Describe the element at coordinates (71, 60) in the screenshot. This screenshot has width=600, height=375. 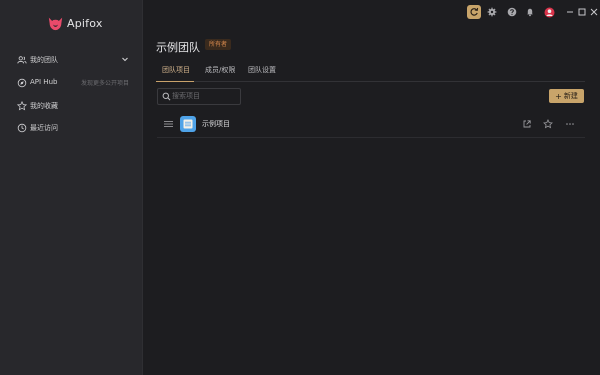
I see `sidebar-item-my-team: 我的团队` at that location.